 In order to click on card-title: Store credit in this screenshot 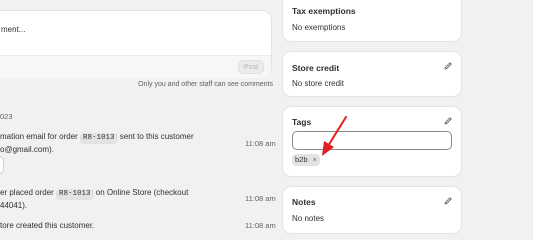, I will do `click(316, 68)`.